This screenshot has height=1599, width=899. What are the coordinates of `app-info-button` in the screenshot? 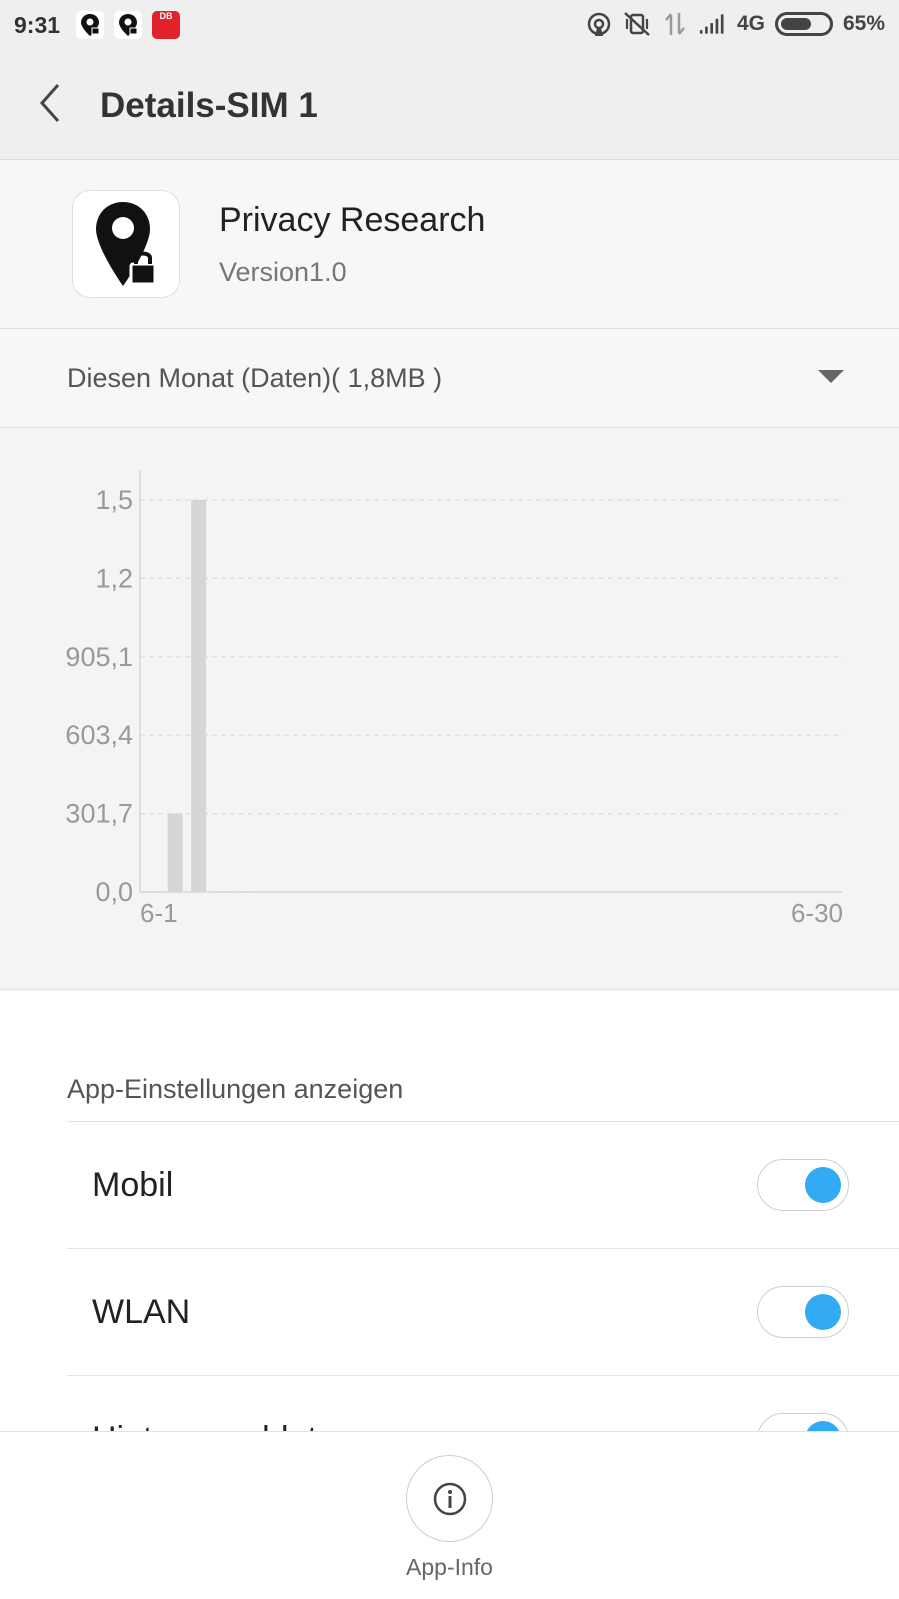 It's located at (449, 1498).